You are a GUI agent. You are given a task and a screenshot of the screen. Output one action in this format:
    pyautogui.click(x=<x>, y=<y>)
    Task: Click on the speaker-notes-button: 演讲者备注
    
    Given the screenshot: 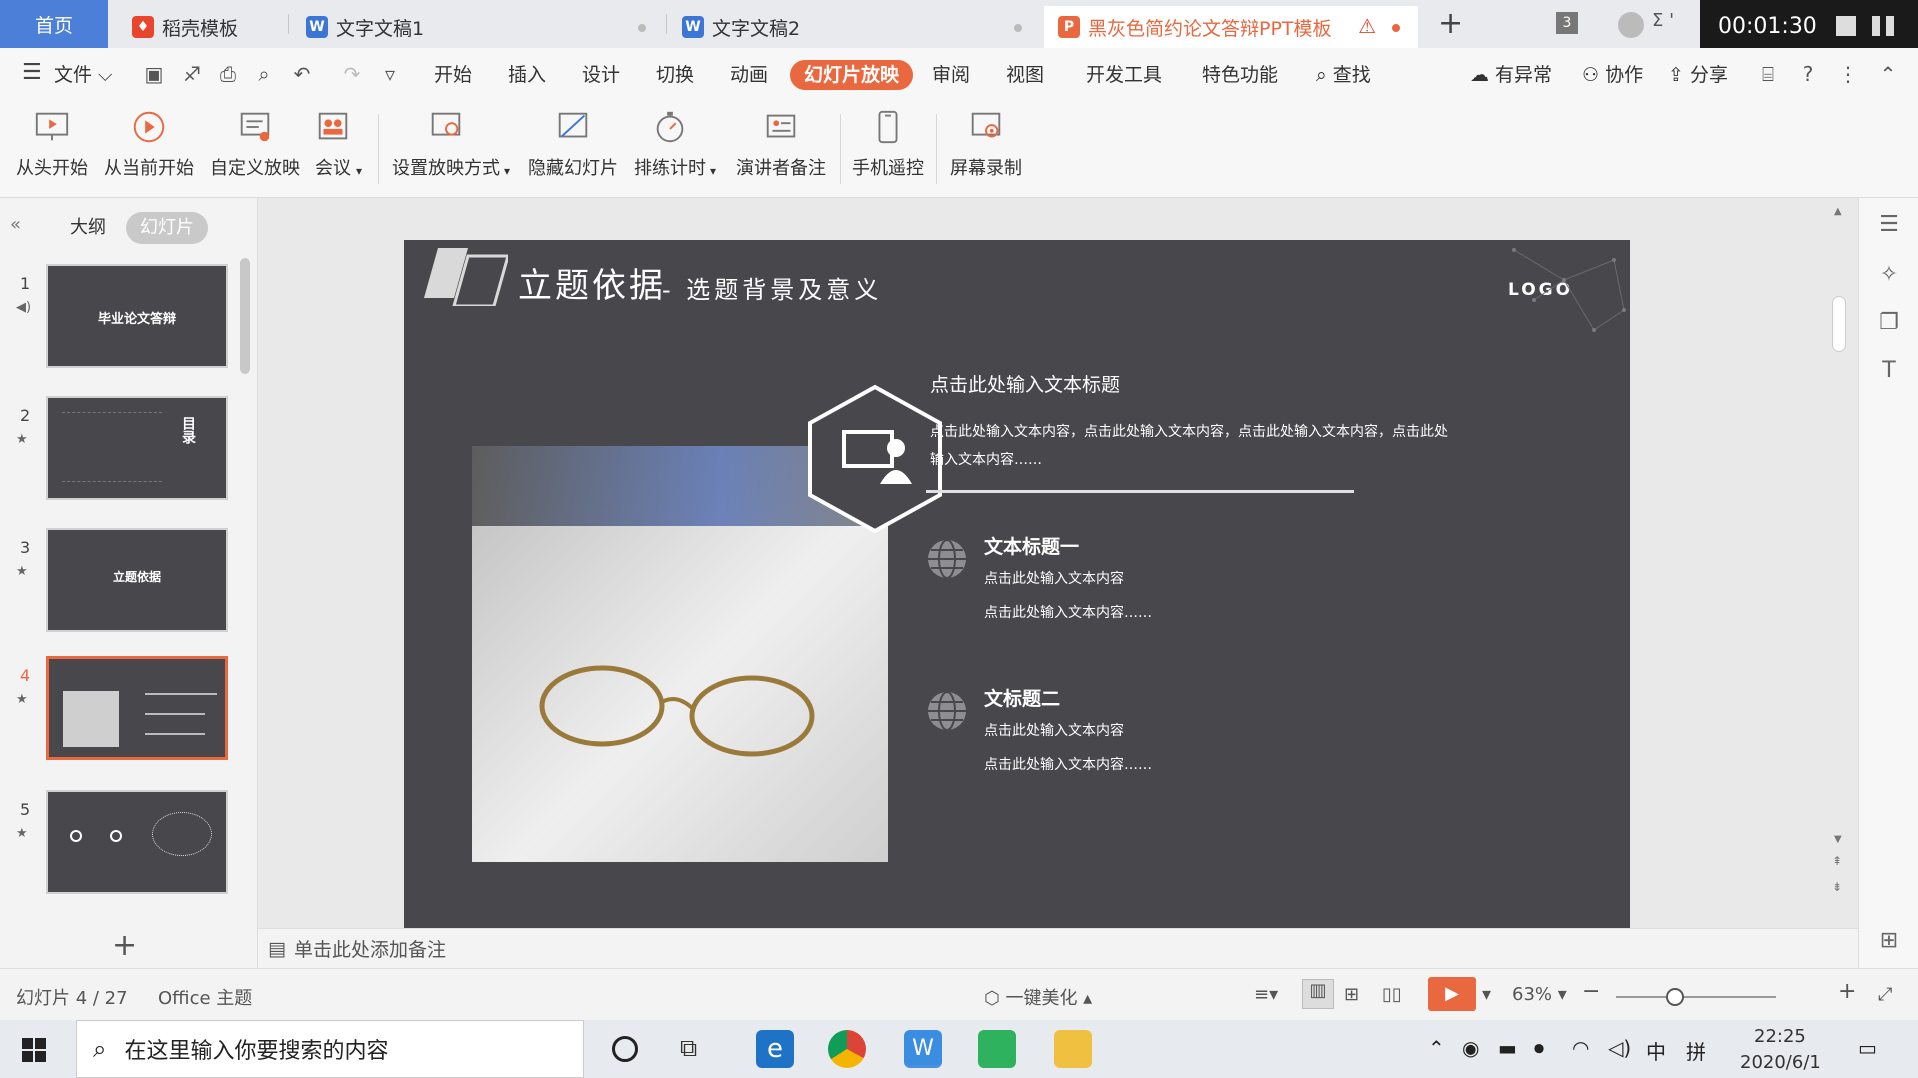 What is the action you would take?
    pyautogui.click(x=781, y=149)
    